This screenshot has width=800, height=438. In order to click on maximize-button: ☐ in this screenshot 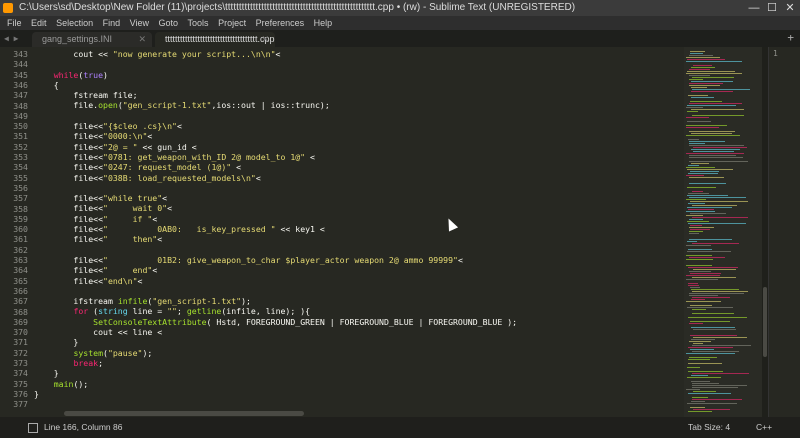, I will do `click(772, 8)`.